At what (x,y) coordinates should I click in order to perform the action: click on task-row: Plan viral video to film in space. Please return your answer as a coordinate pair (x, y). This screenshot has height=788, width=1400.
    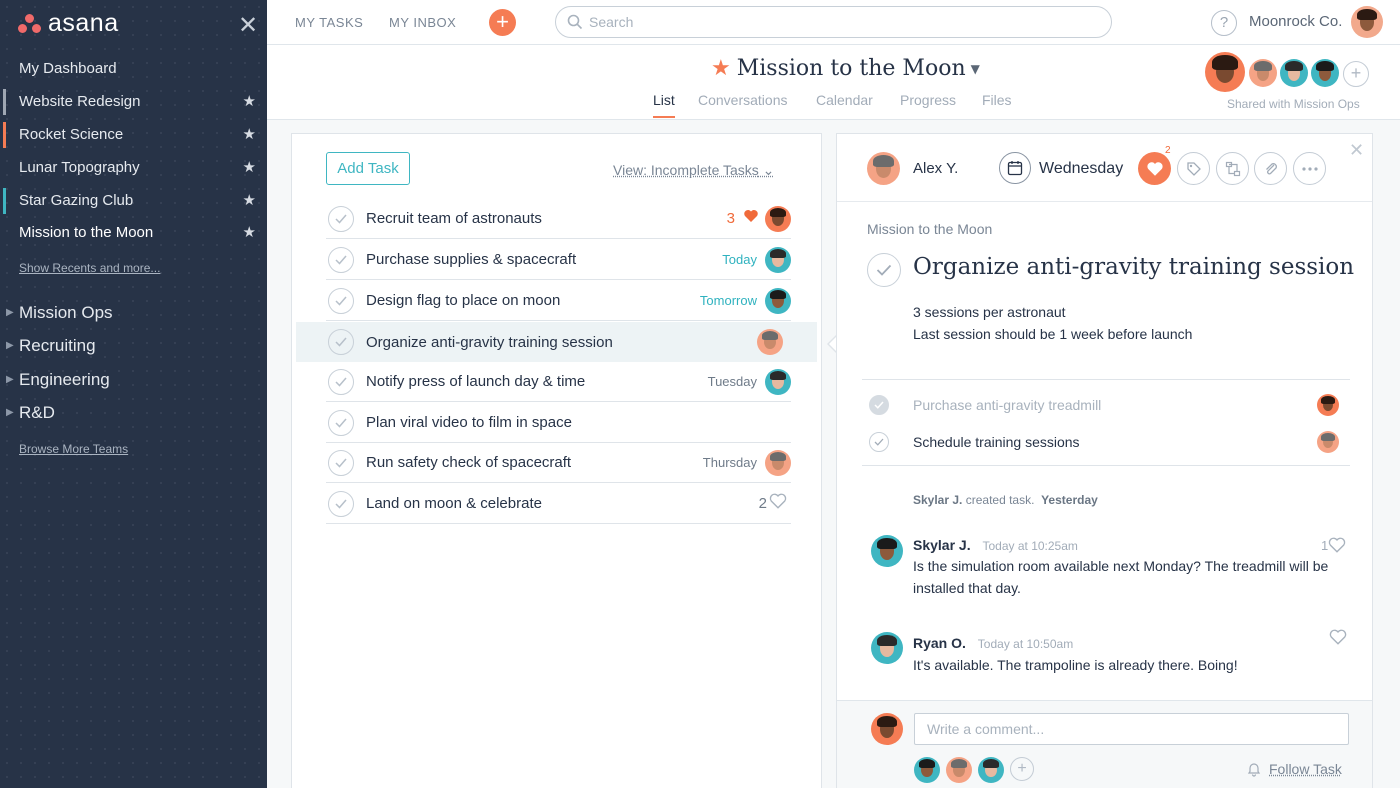
    Looking at the image, I should click on (558, 423).